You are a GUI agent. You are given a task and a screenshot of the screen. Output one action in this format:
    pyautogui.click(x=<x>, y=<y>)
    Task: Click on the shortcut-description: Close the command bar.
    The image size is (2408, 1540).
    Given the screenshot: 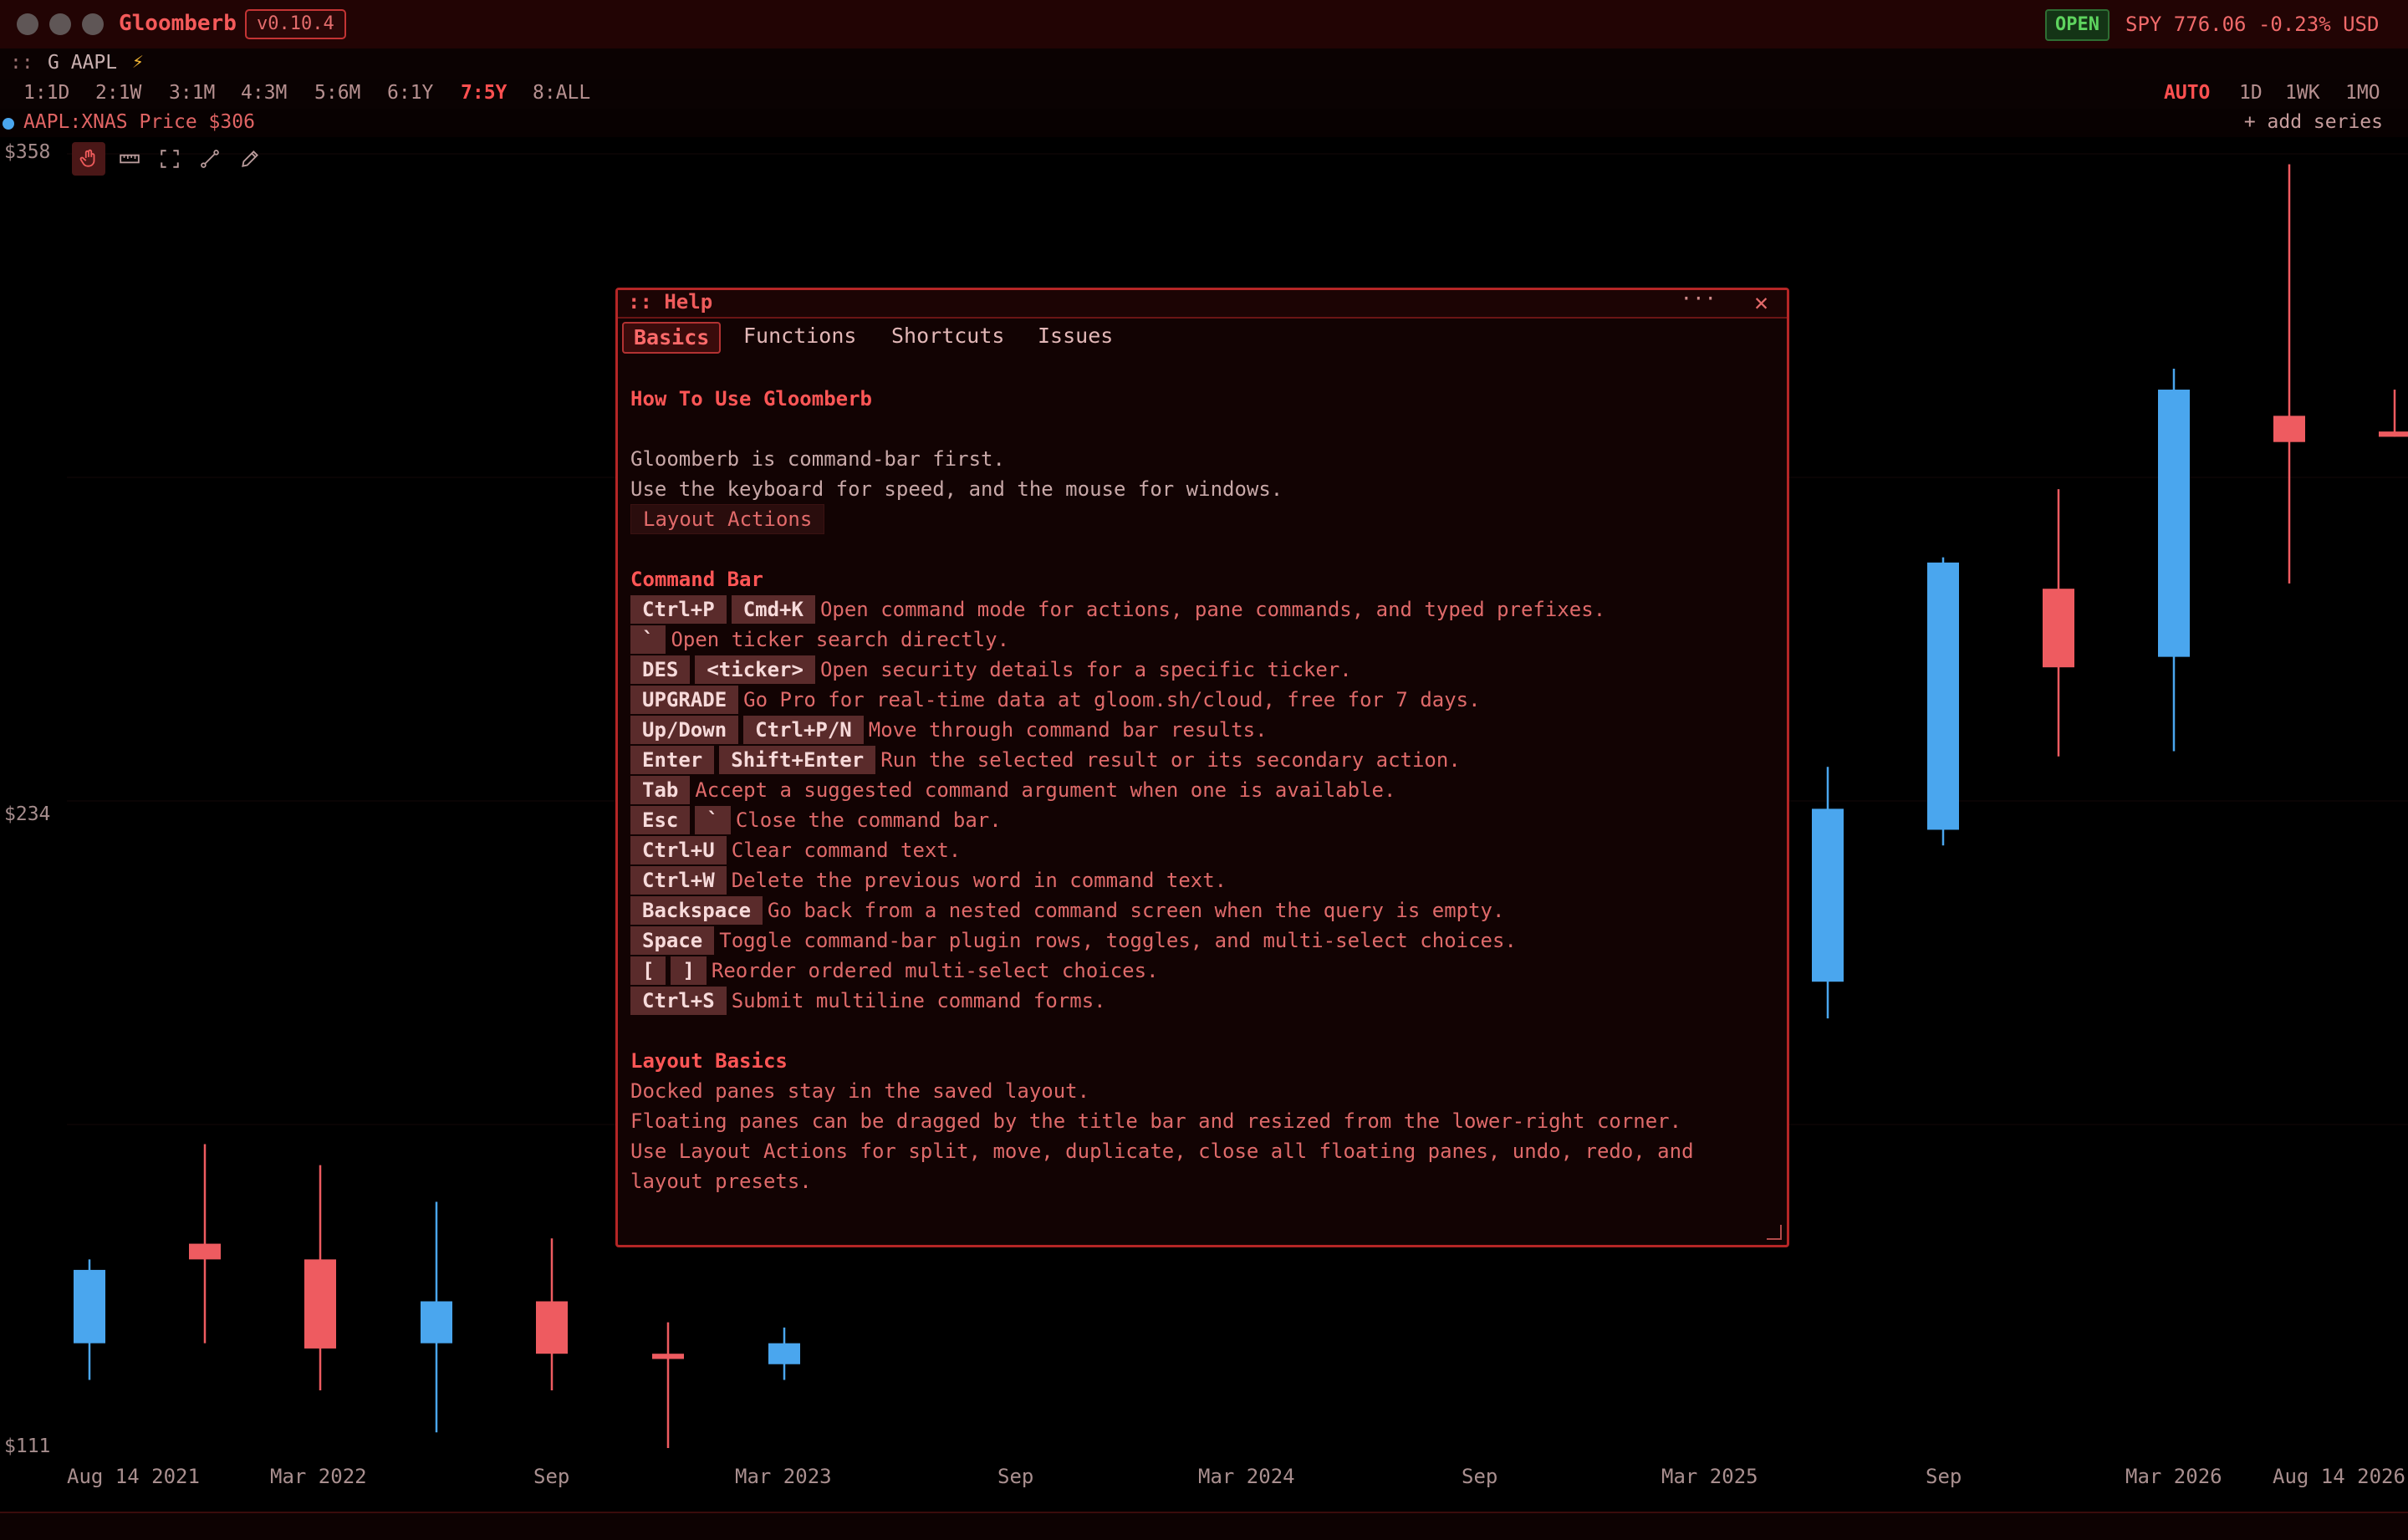 What is the action you would take?
    pyautogui.click(x=869, y=820)
    